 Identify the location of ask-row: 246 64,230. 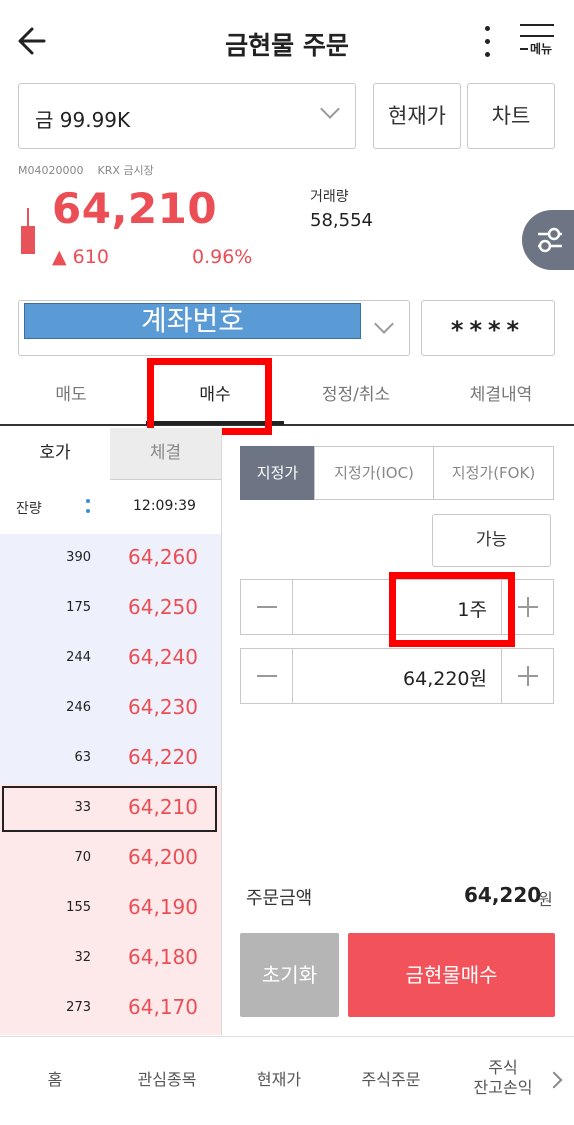
(110, 709).